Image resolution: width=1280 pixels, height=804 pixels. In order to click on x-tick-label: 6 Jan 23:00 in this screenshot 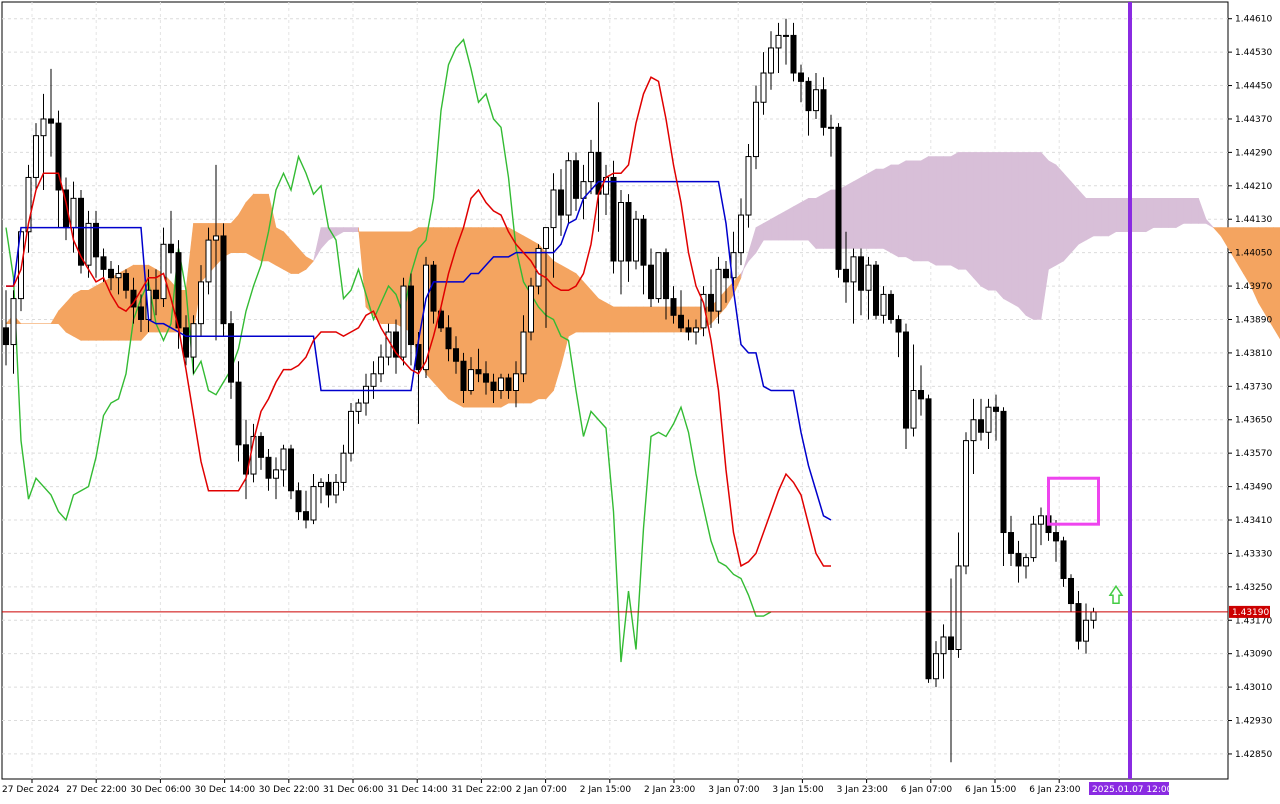, I will do `click(1055, 790)`.